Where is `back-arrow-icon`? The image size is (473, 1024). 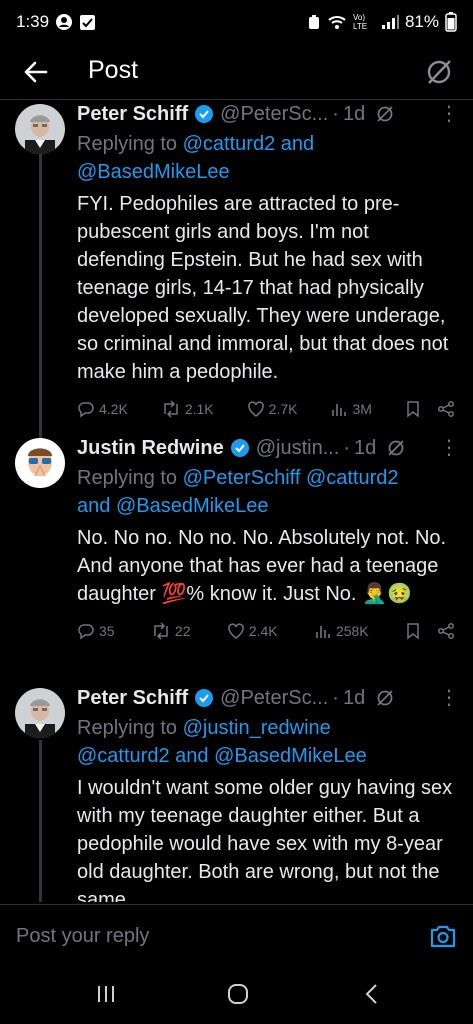 back-arrow-icon is located at coordinates (36, 72).